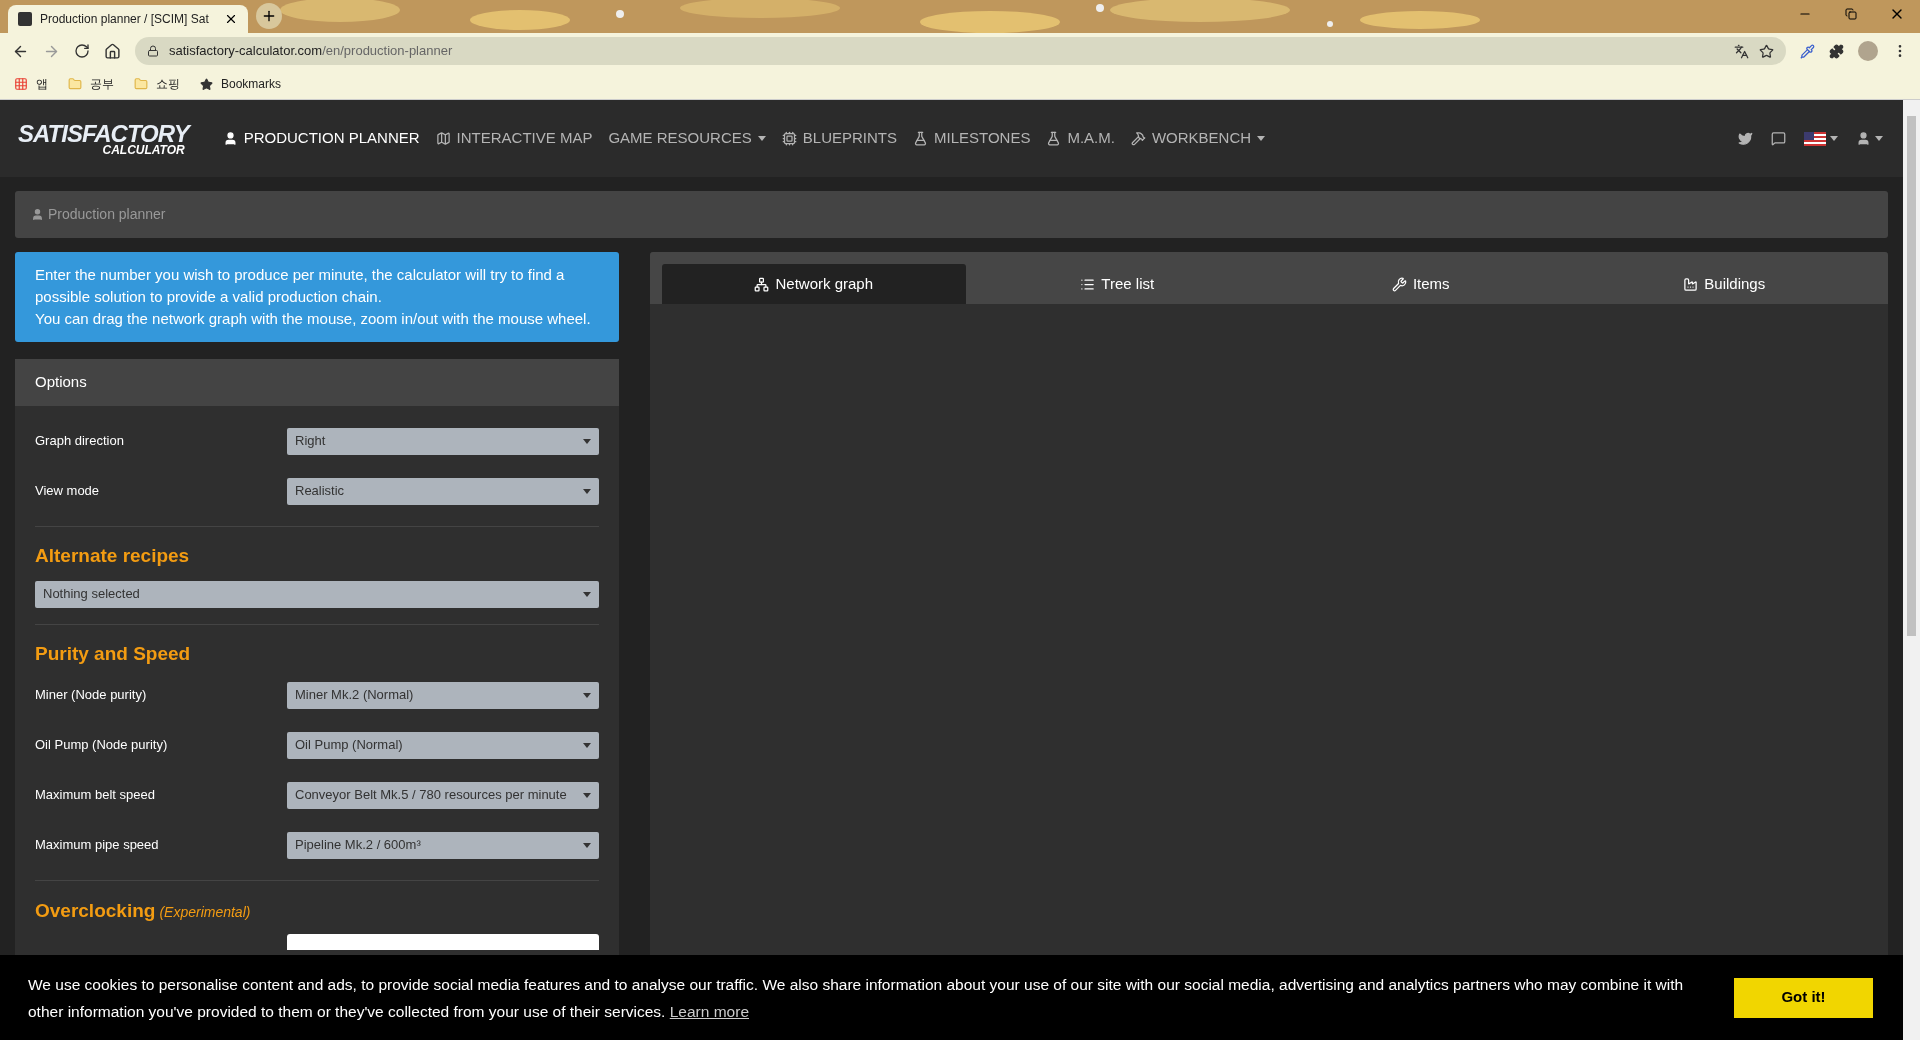 The width and height of the screenshot is (1920, 1040). What do you see at coordinates (25, 19) in the screenshot?
I see `favicon-icon` at bounding box center [25, 19].